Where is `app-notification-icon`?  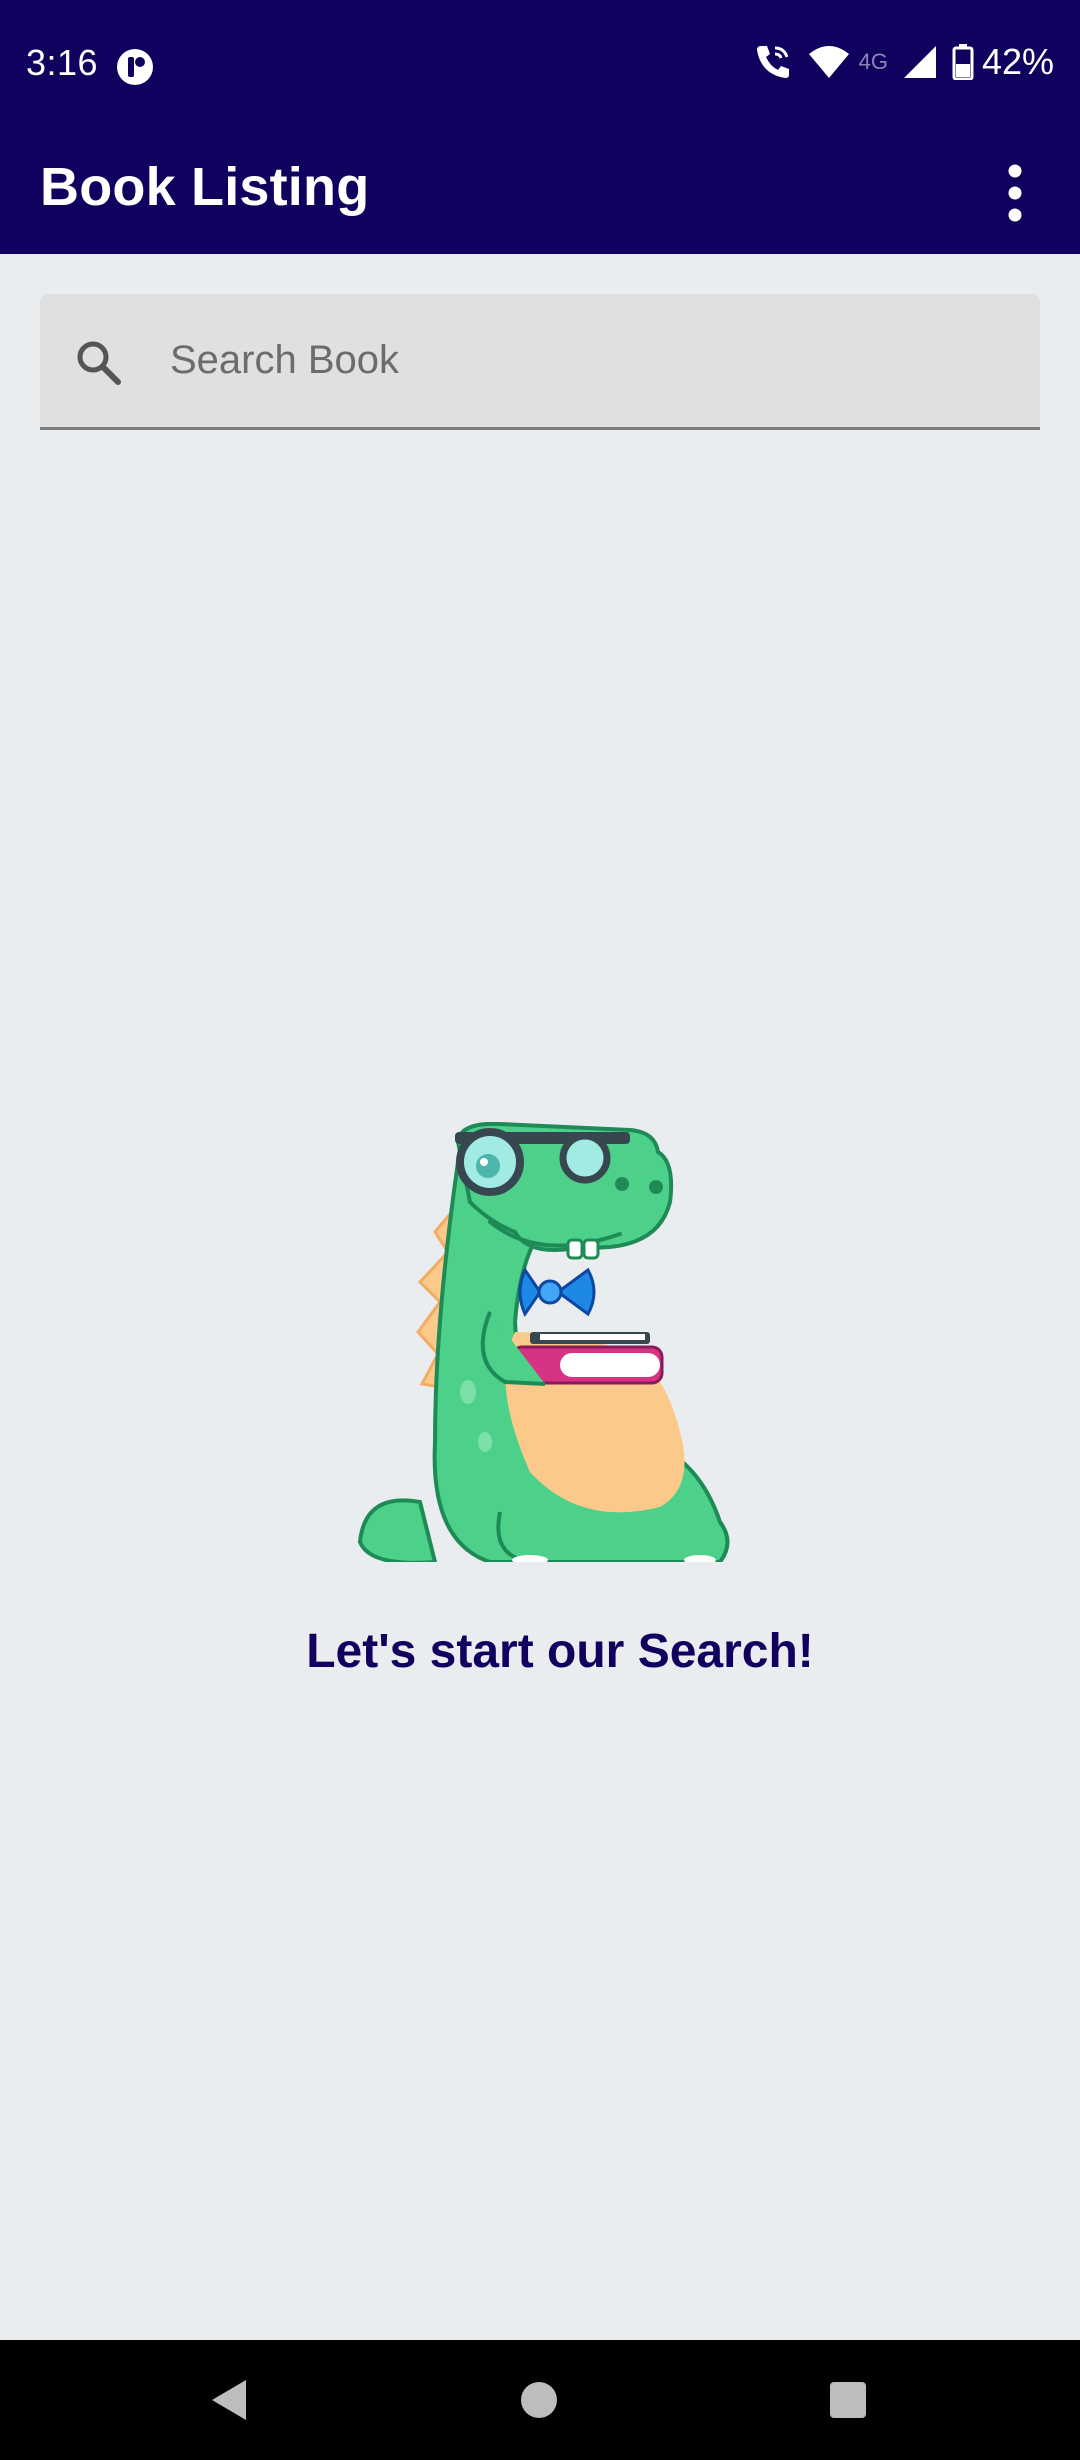 app-notification-icon is located at coordinates (135, 67).